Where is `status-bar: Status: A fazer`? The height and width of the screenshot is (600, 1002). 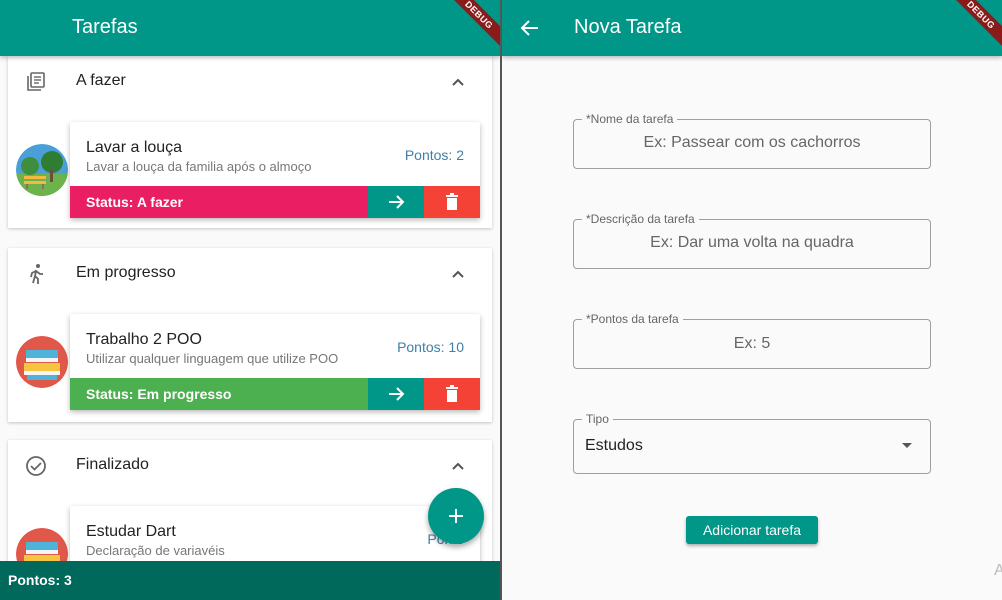
status-bar: Status: A fazer is located at coordinates (275, 202).